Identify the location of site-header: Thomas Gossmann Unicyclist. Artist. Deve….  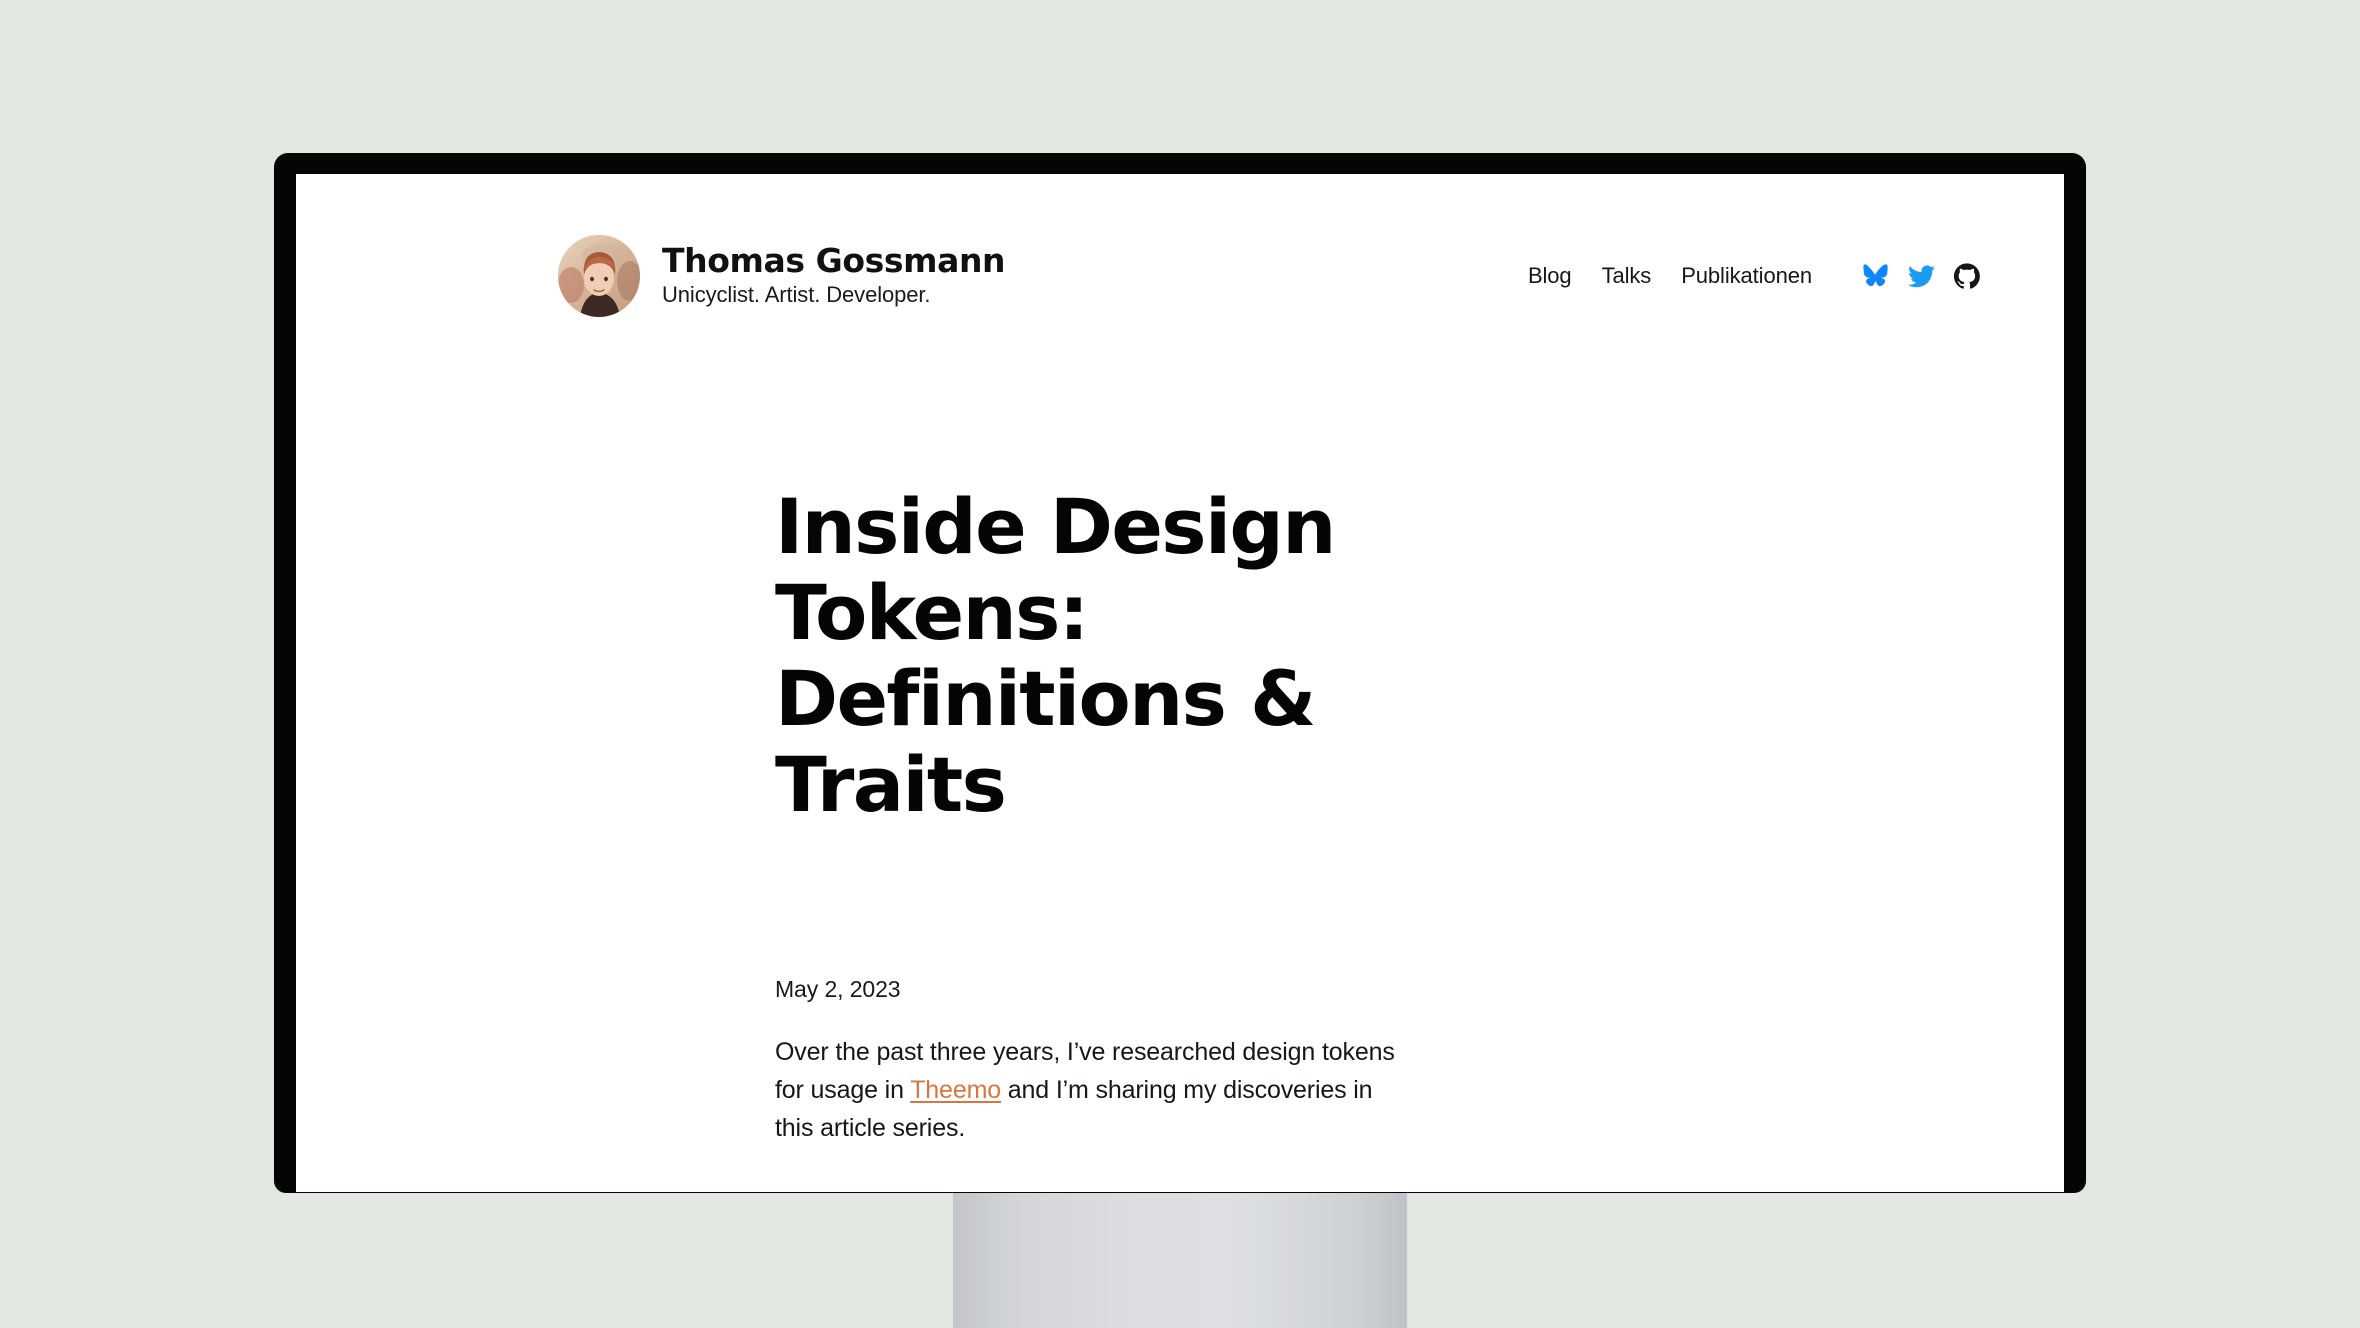
(1180, 276).